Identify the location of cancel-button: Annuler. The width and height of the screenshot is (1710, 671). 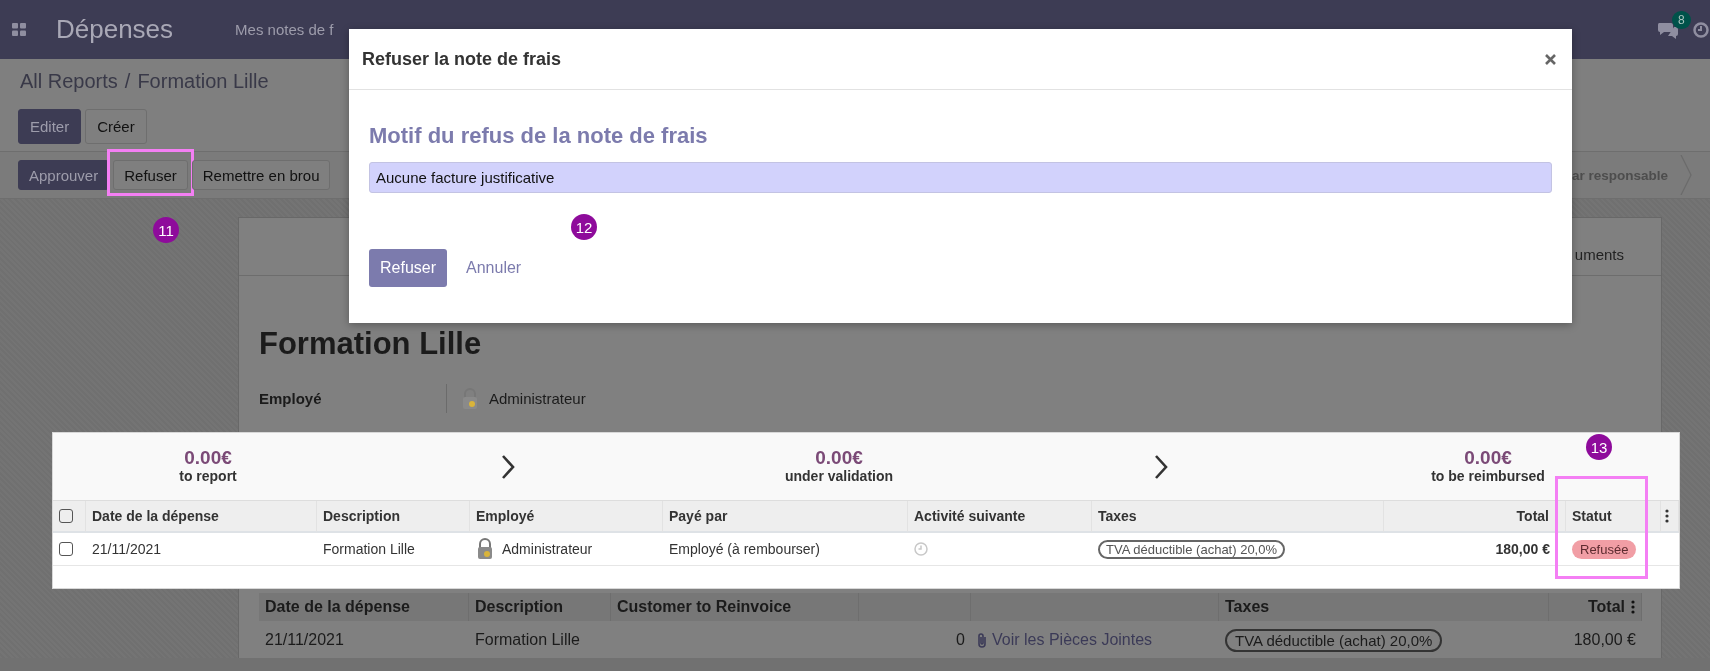
(494, 268).